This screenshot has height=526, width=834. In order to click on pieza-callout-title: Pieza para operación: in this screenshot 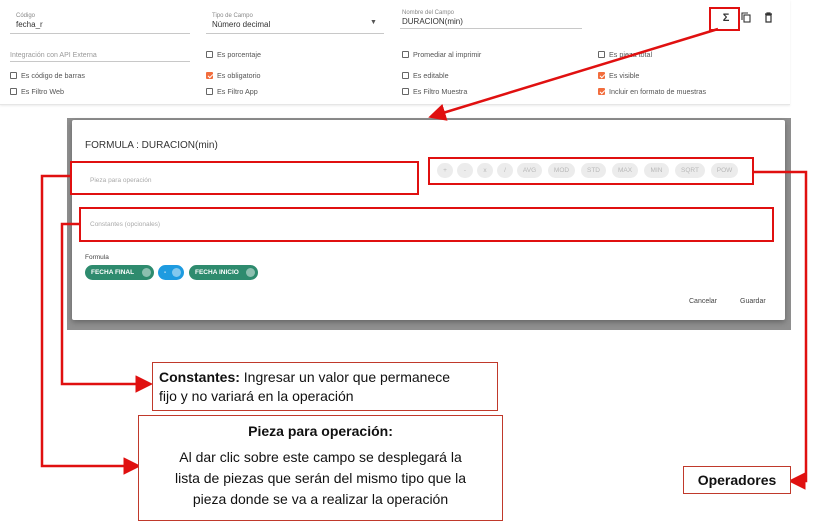, I will do `click(320, 431)`.